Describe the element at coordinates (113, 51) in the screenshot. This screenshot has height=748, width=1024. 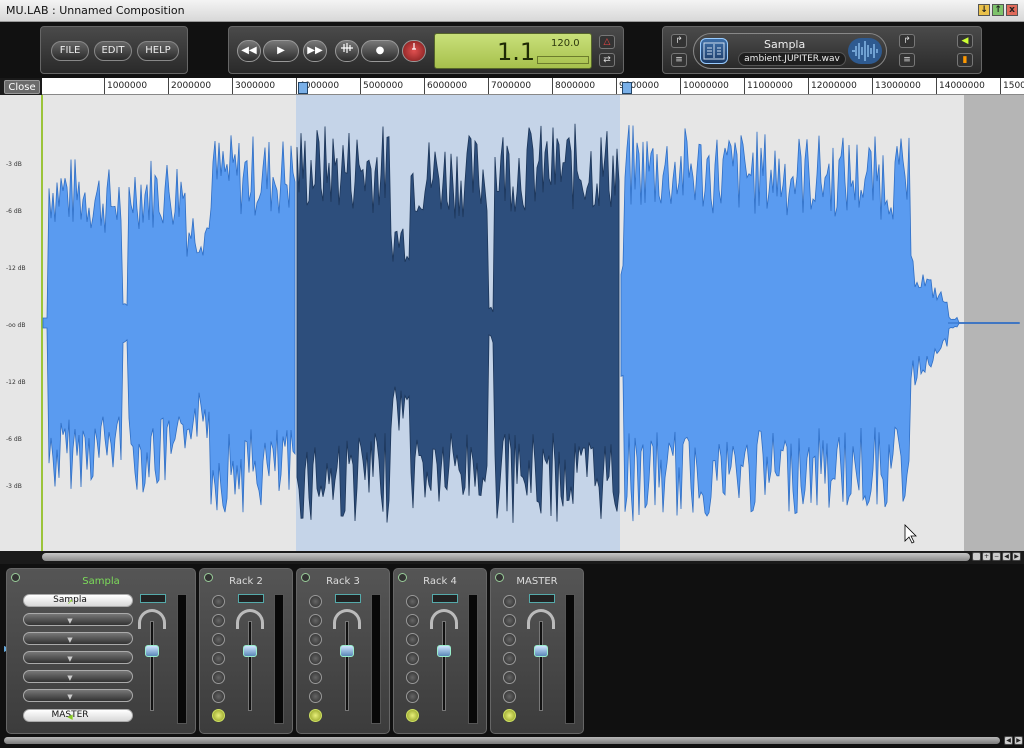
I see `edit-menu-button: EDIT` at that location.